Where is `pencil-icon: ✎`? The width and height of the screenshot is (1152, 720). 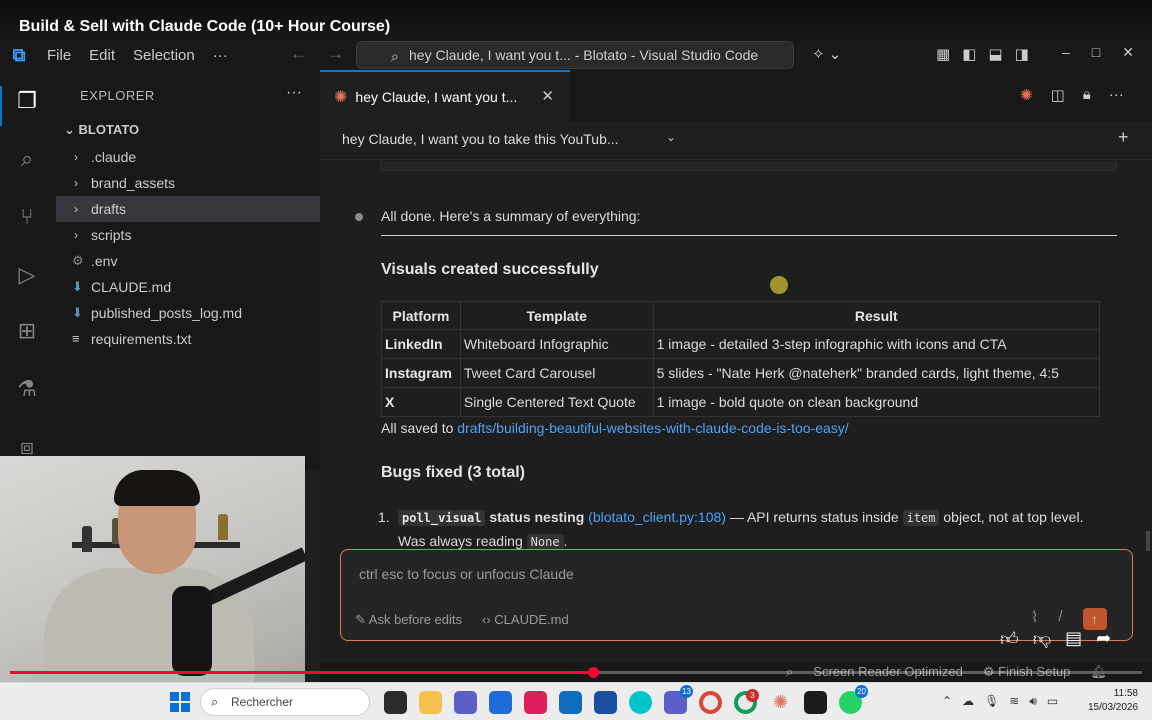
pencil-icon: ✎ is located at coordinates (362, 619).